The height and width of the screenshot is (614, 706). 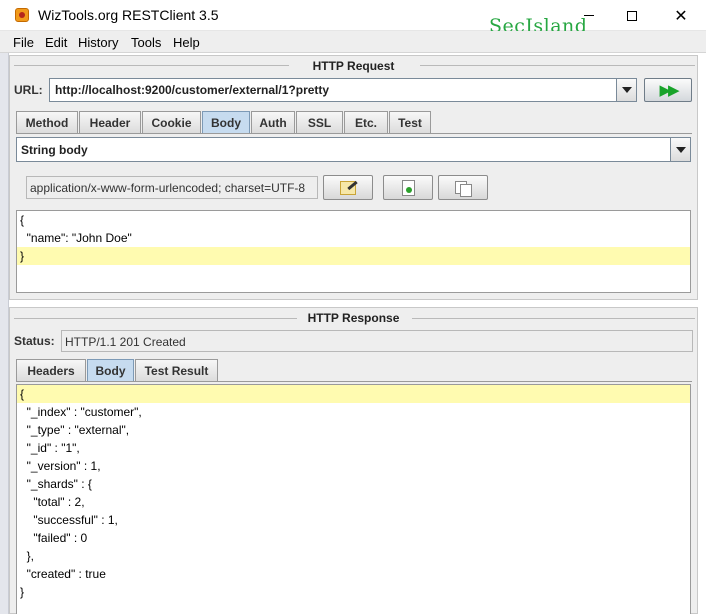 What do you see at coordinates (52, 502) in the screenshot?
I see `response-body-line: "total" : 2,` at bounding box center [52, 502].